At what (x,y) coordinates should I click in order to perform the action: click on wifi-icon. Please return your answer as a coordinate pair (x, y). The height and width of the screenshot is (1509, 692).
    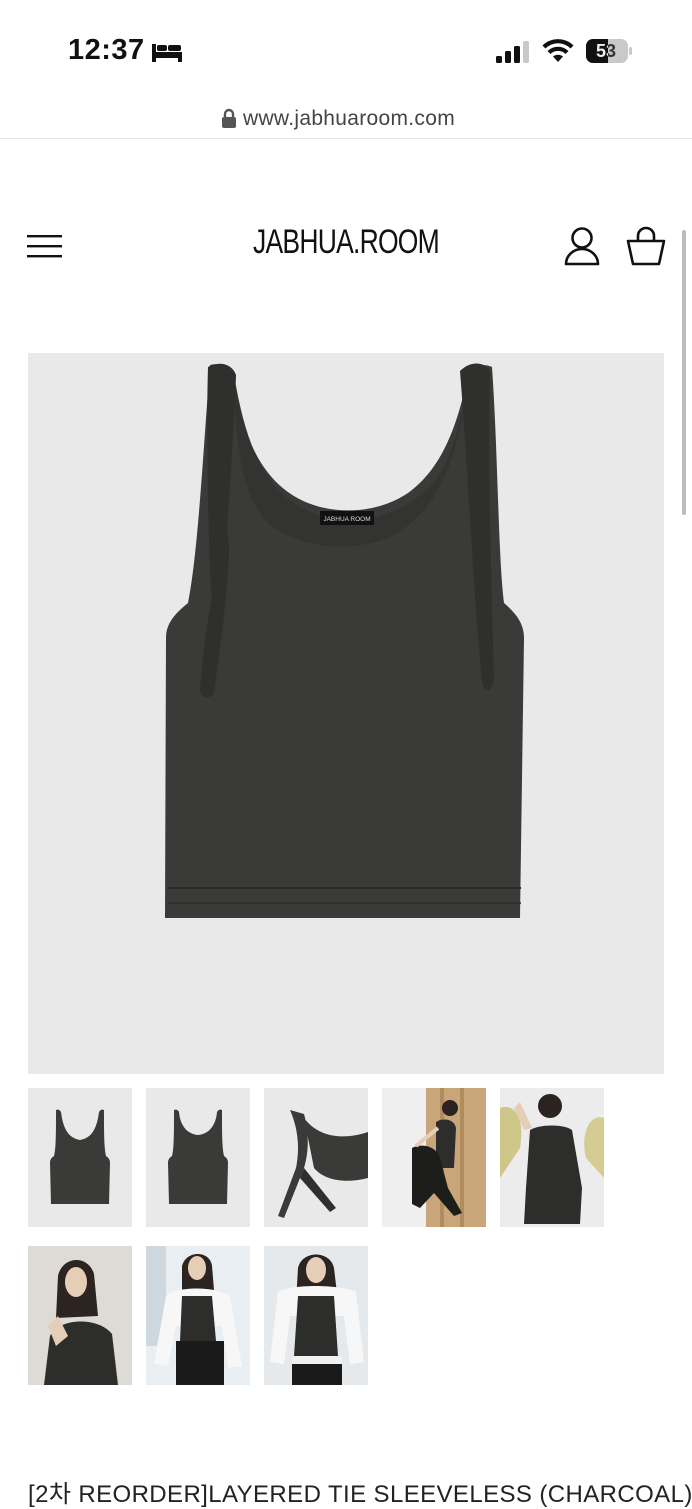
    Looking at the image, I should click on (558, 50).